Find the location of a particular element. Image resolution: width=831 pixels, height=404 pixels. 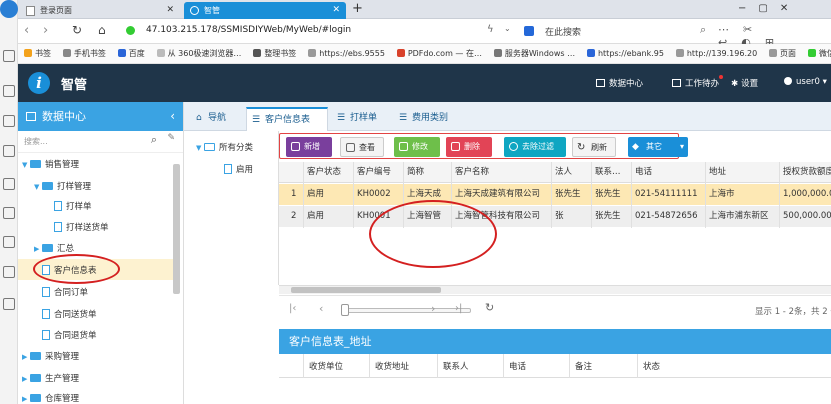

prev-page-icon: ‹ is located at coordinates (321, 308).